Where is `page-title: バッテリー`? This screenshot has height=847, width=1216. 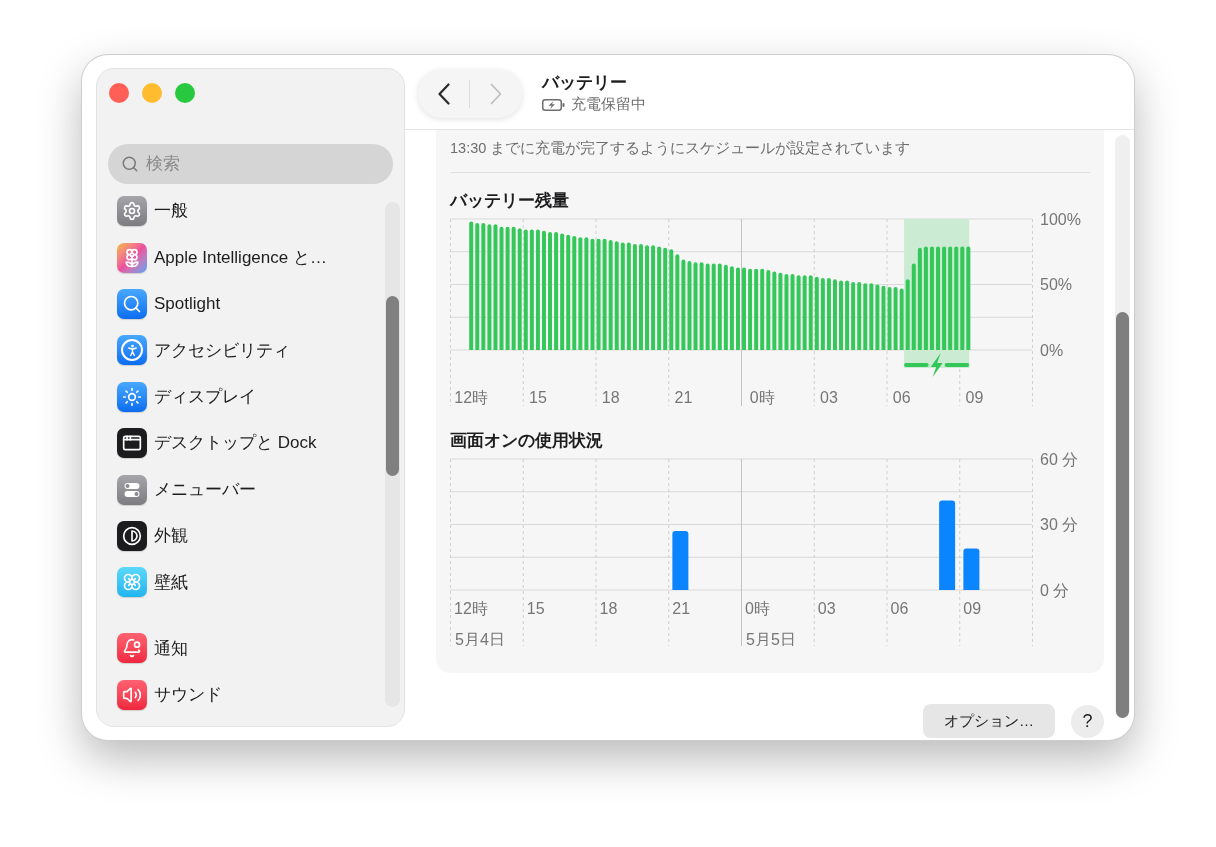
page-title: バッテリー is located at coordinates (585, 83).